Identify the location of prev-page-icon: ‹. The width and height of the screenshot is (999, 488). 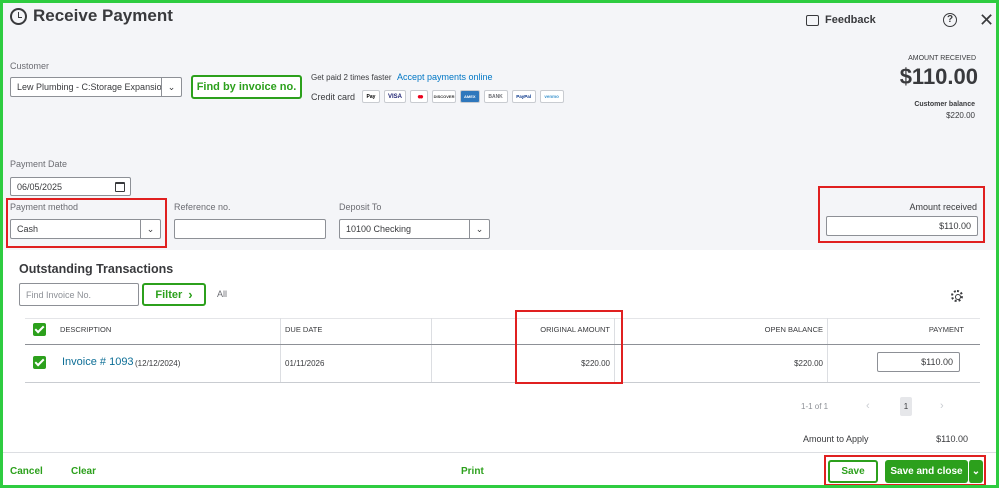
(868, 406).